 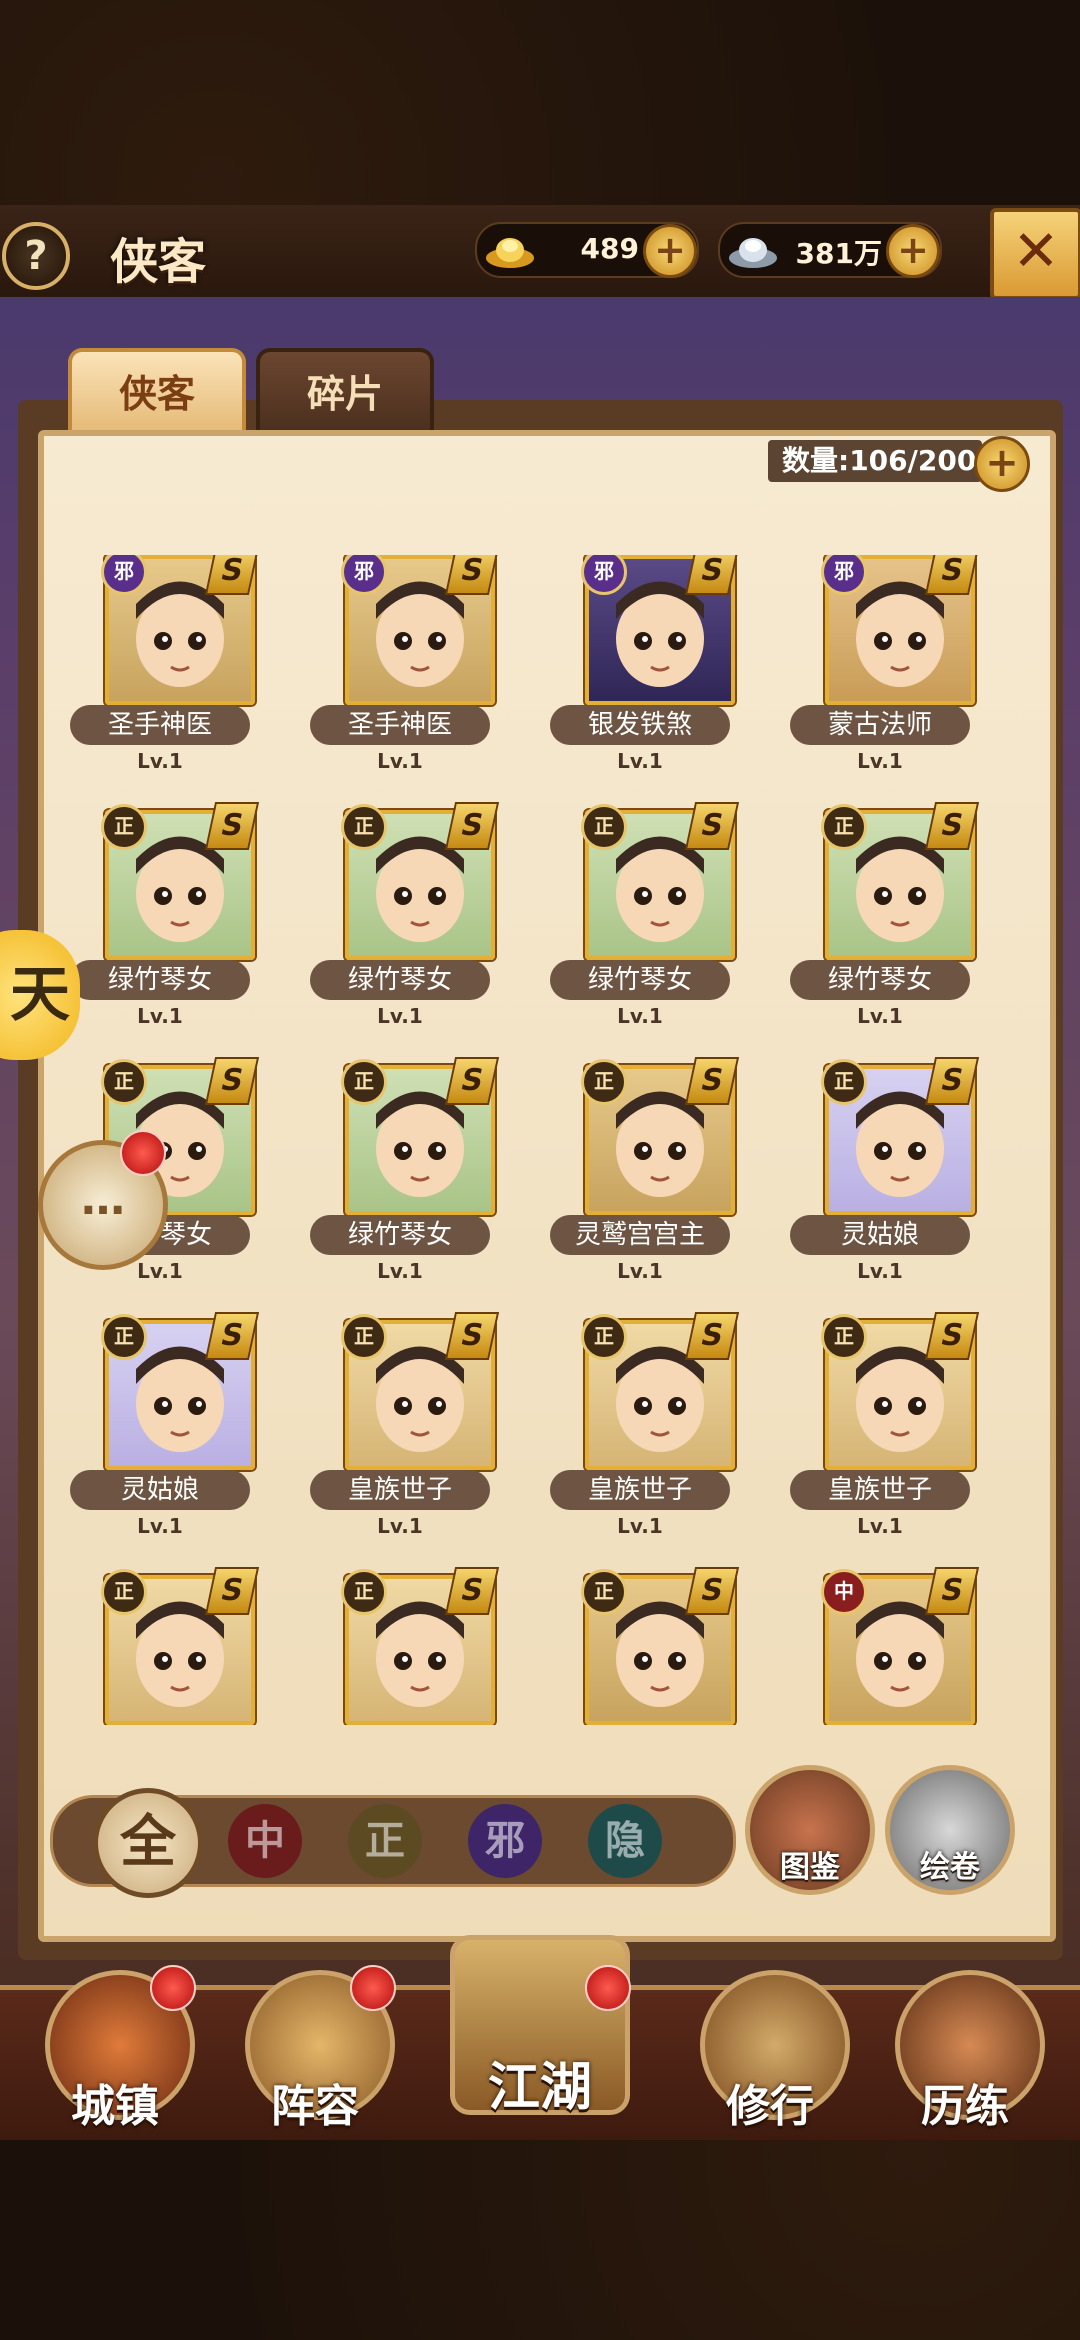 I want to click on add-silver-button: +, so click(x=913, y=251).